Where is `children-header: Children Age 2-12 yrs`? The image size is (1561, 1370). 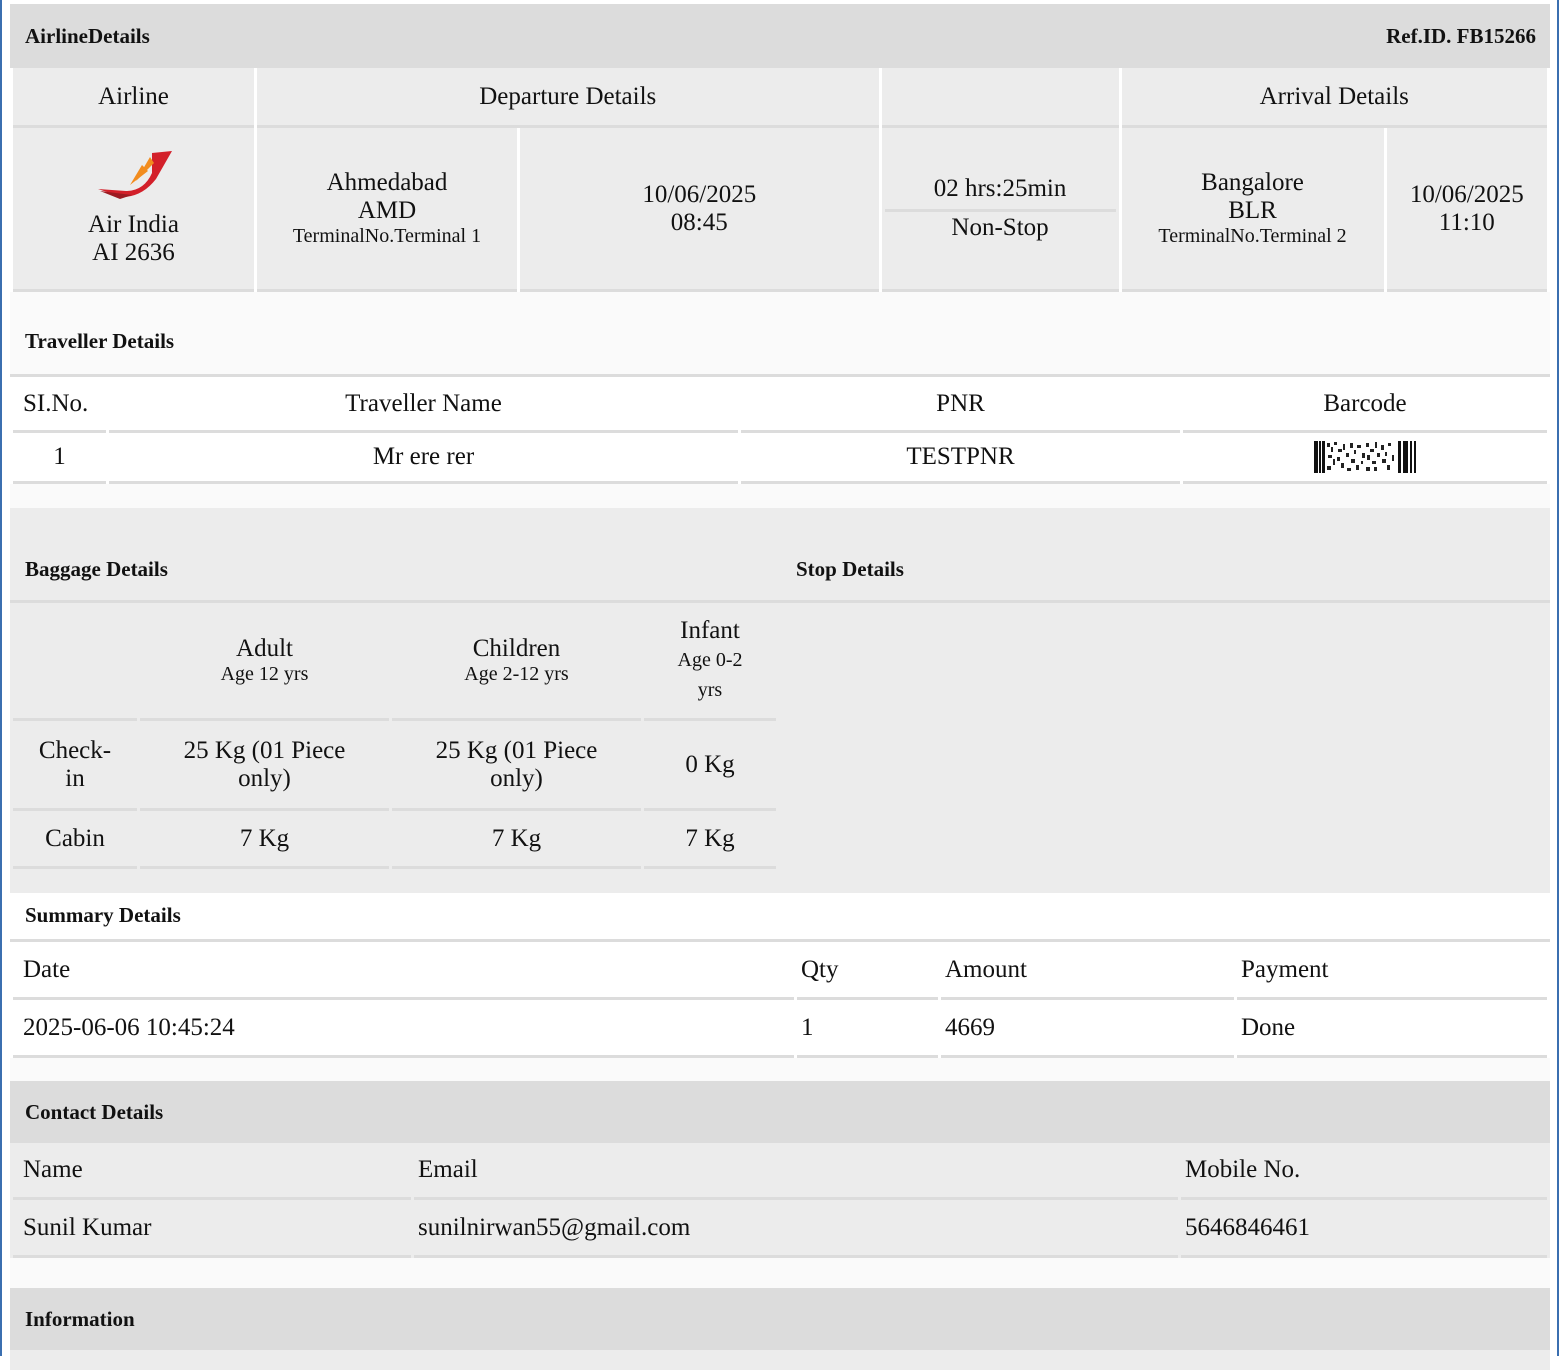
children-header: Children Age 2-12 yrs is located at coordinates (516, 662).